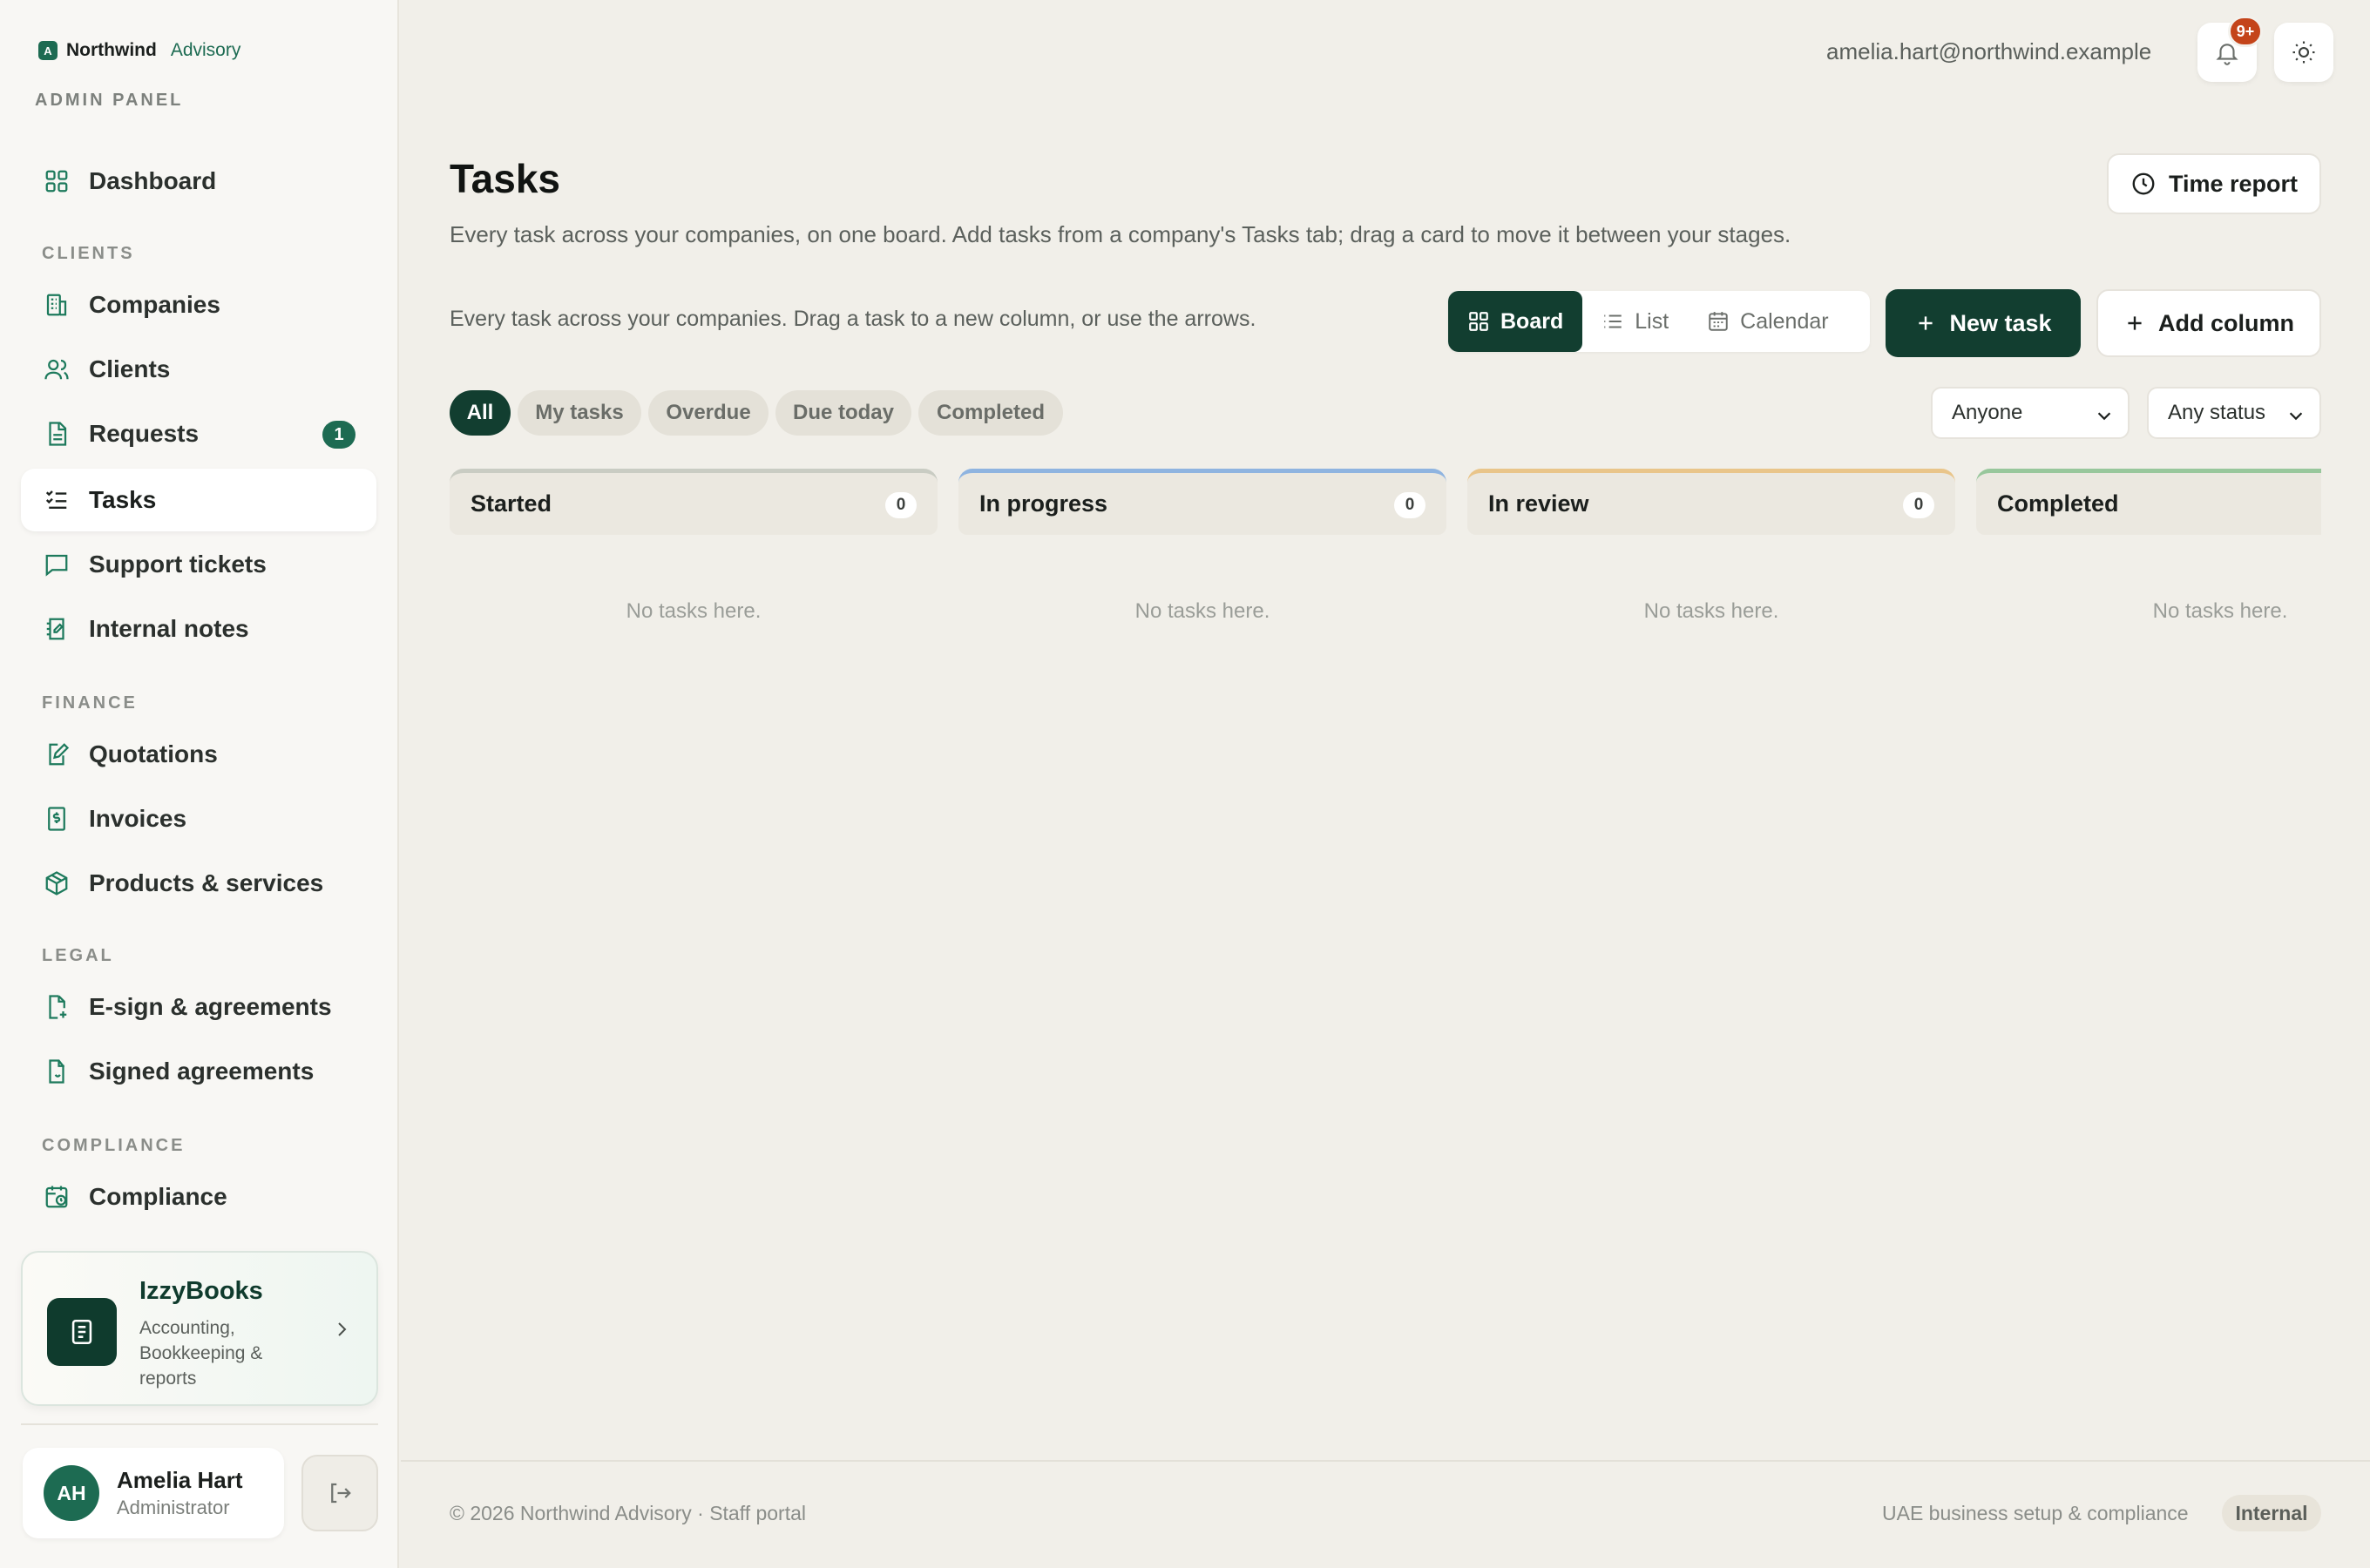  I want to click on sidebar-item-support-tickets: Support tickets, so click(198, 564).